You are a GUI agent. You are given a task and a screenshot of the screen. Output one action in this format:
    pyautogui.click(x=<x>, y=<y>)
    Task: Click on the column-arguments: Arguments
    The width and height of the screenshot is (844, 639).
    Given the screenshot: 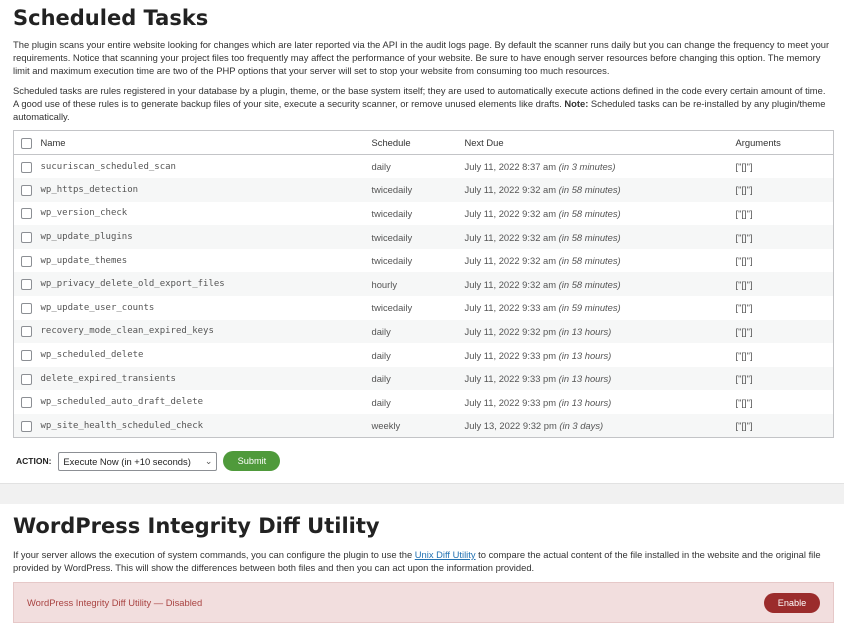 What is the action you would take?
    pyautogui.click(x=784, y=142)
    